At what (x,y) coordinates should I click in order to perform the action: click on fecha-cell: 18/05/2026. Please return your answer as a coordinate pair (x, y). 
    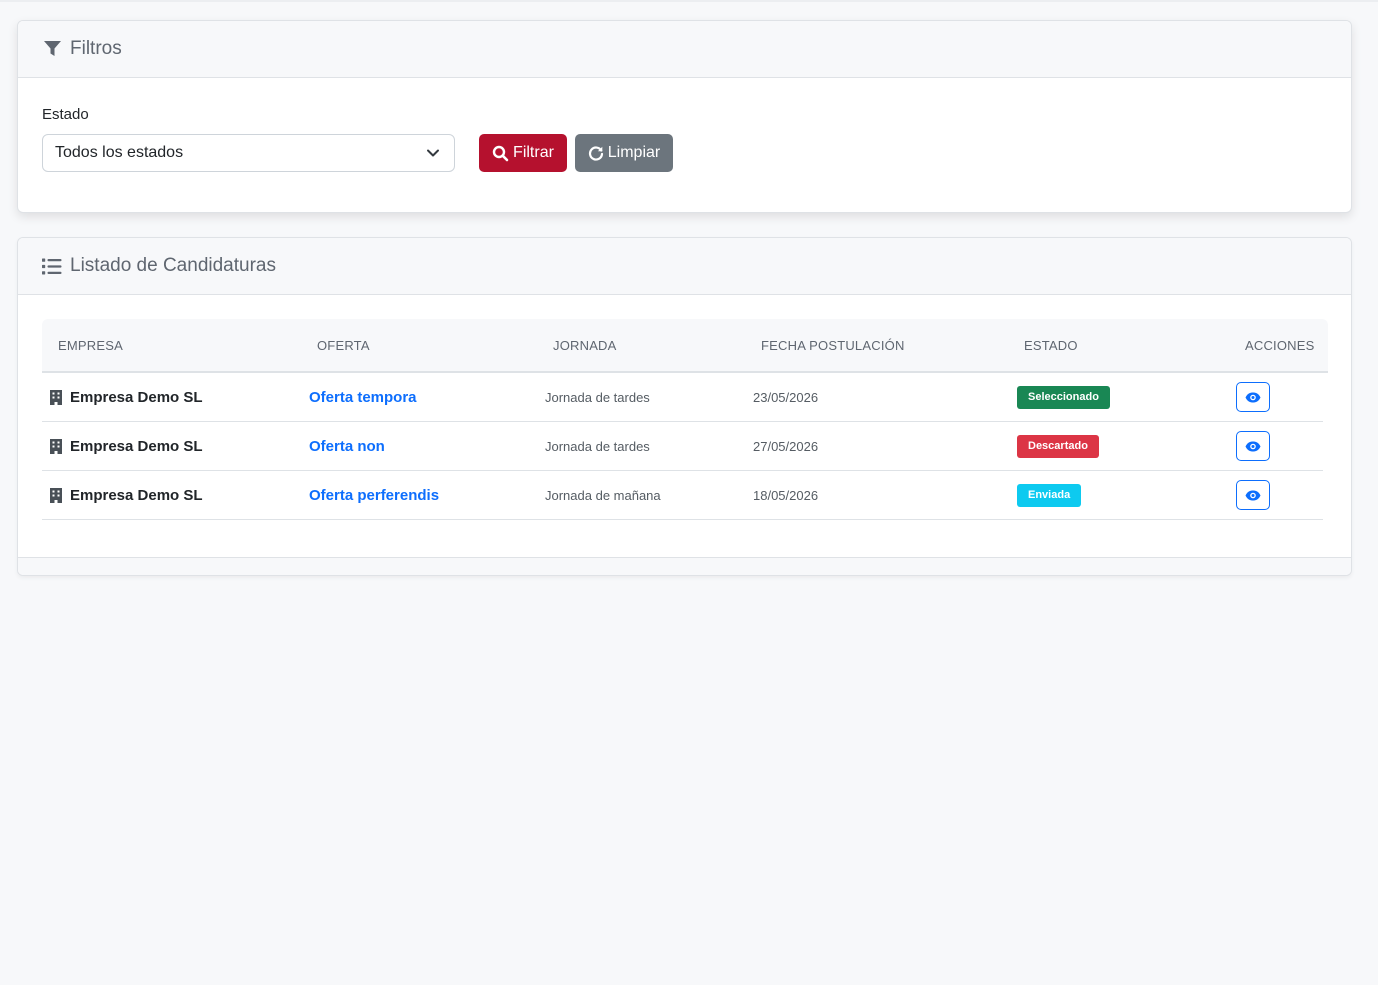
    Looking at the image, I should click on (786, 495).